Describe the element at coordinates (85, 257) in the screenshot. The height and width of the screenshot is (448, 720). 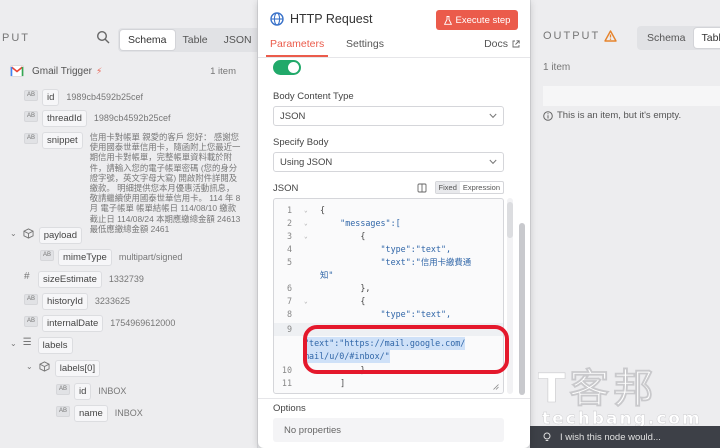
I see `field-name: mimeType` at that location.